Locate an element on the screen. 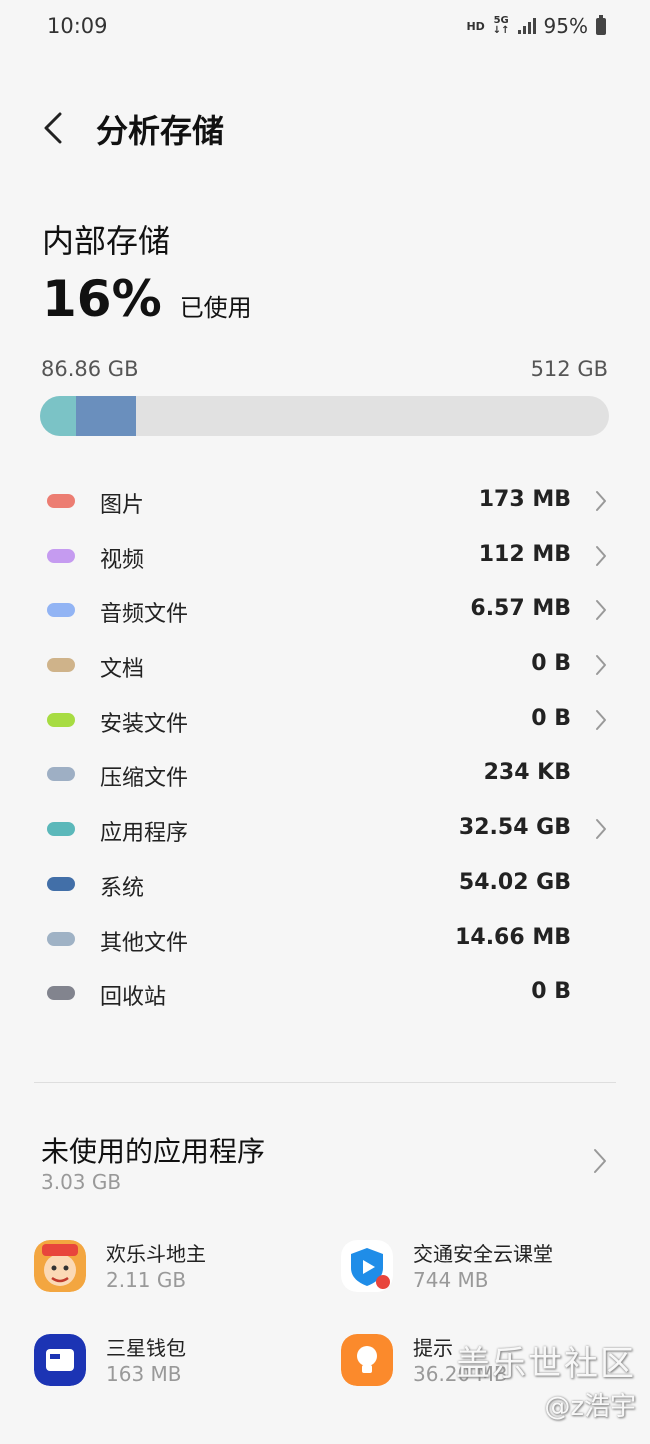 This screenshot has width=650, height=1444. category-size: 173 MB is located at coordinates (524, 499).